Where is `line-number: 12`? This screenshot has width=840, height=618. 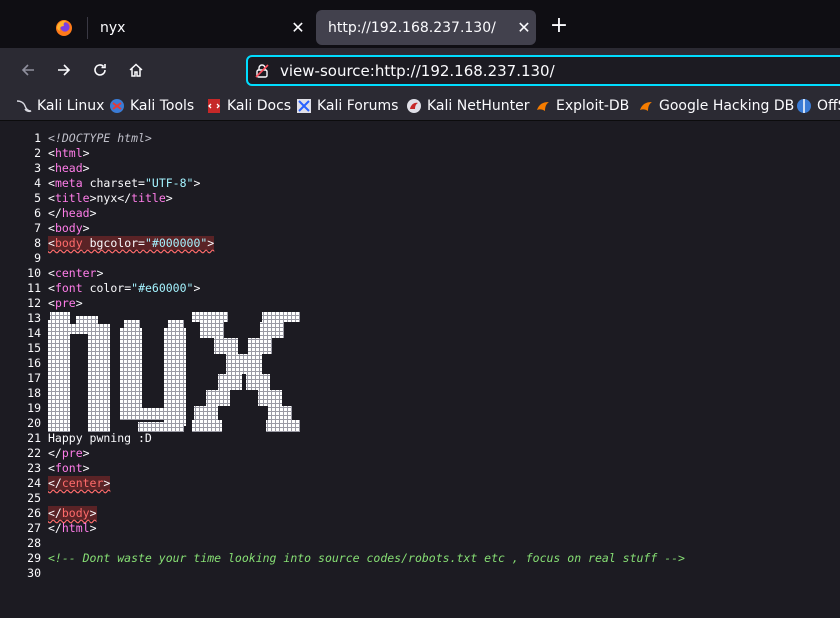 line-number: 12 is located at coordinates (34, 303).